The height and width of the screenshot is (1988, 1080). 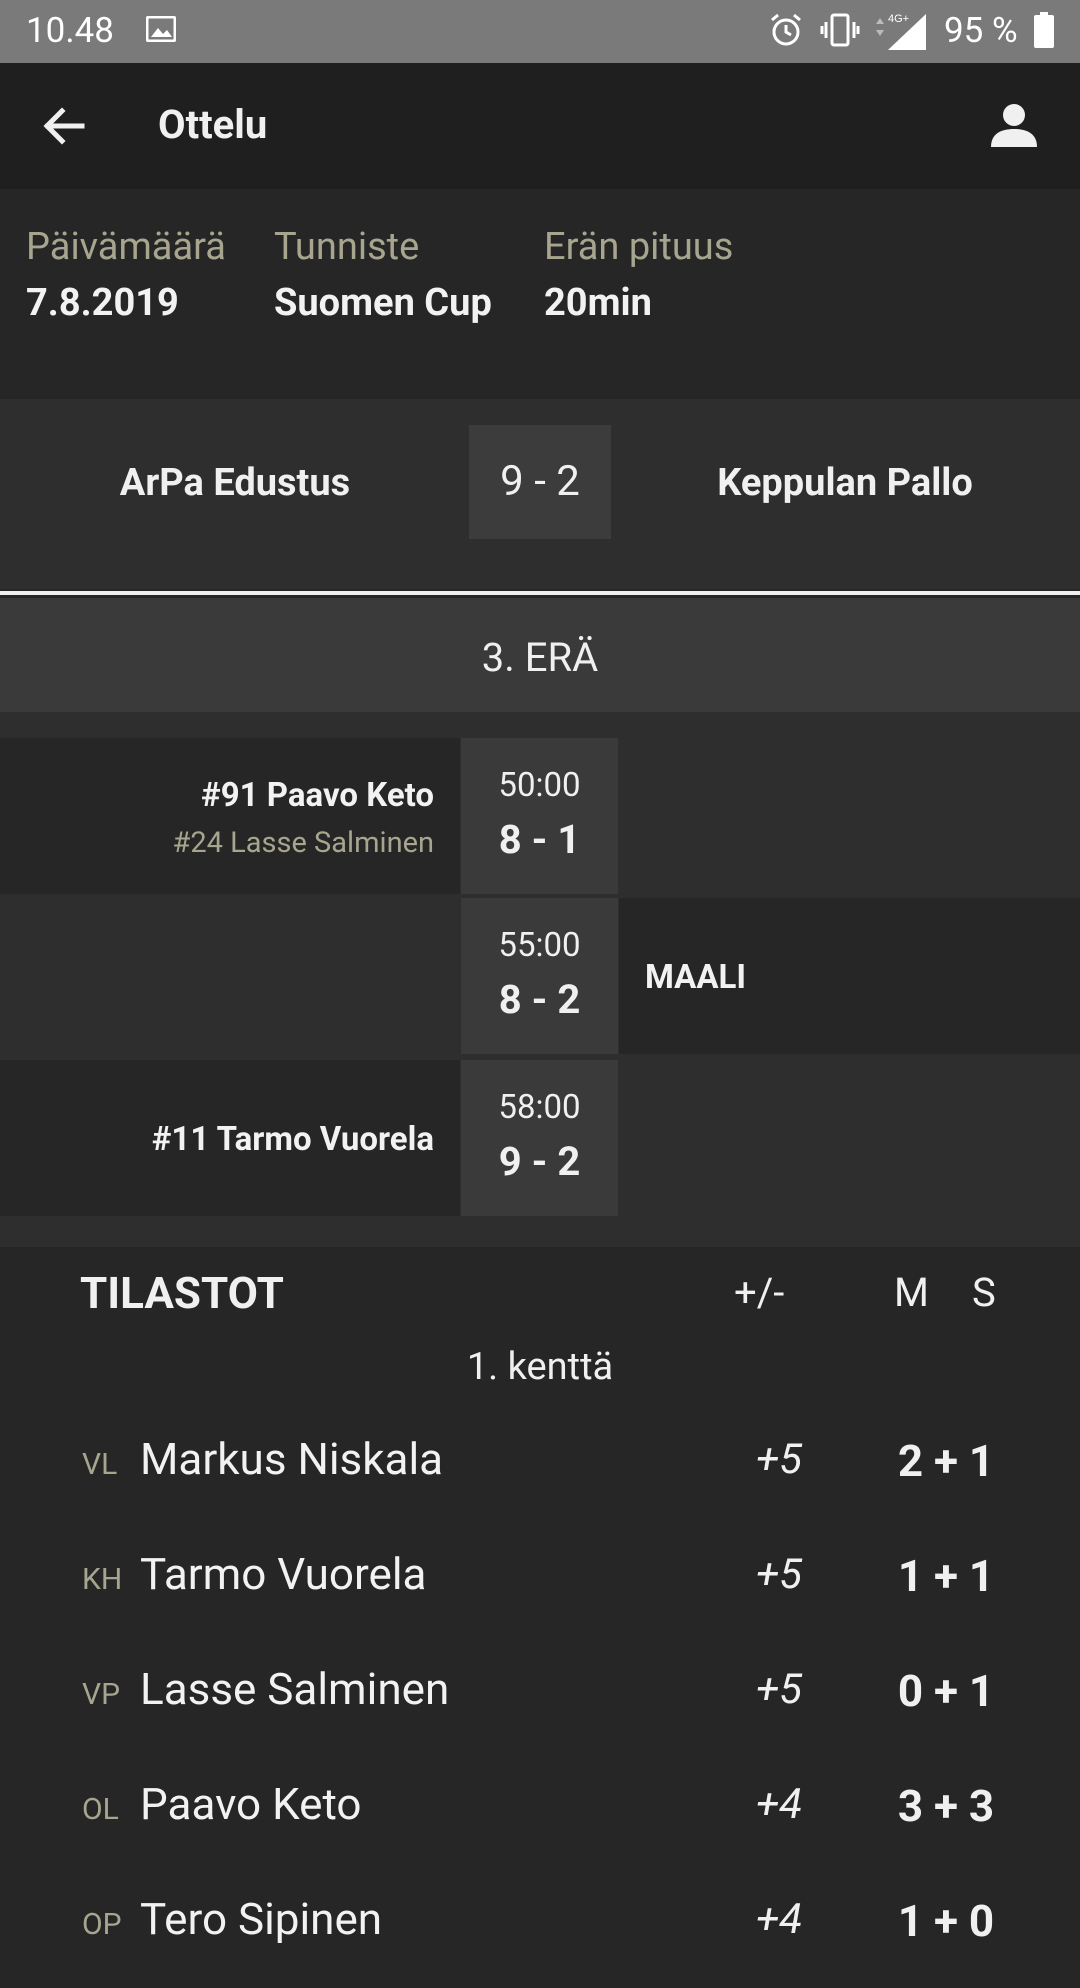 What do you see at coordinates (759, 1292) in the screenshot?
I see `col-plusminus: +/-` at bounding box center [759, 1292].